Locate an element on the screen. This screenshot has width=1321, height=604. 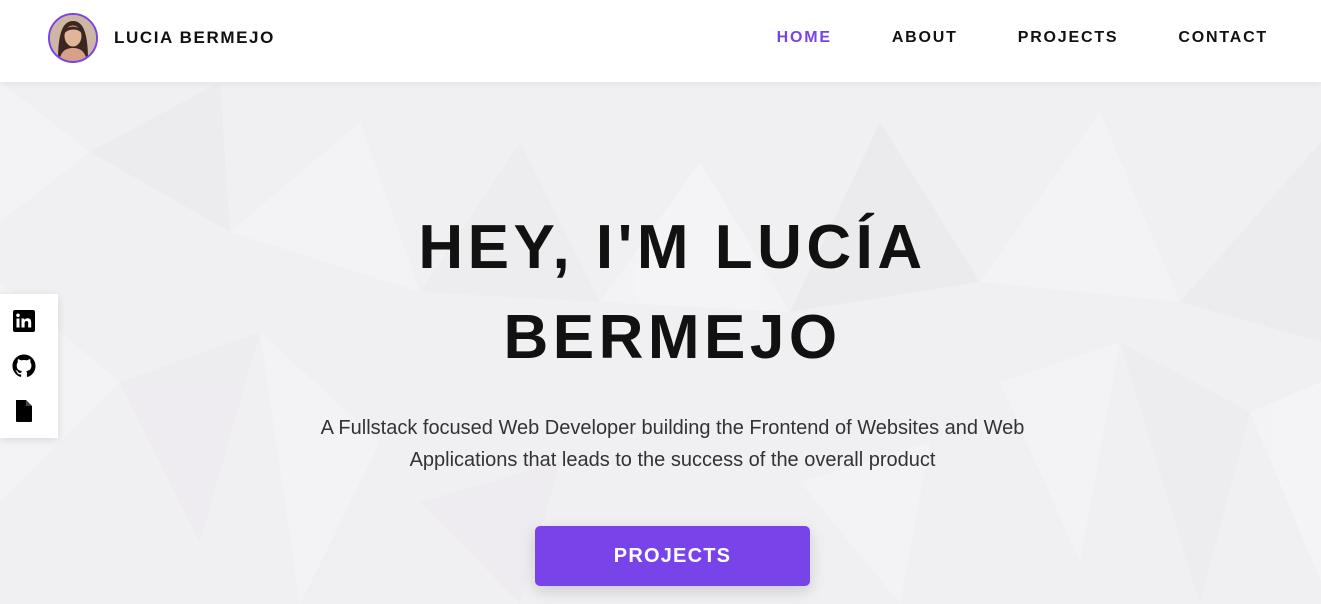
github-link is located at coordinates (24, 366).